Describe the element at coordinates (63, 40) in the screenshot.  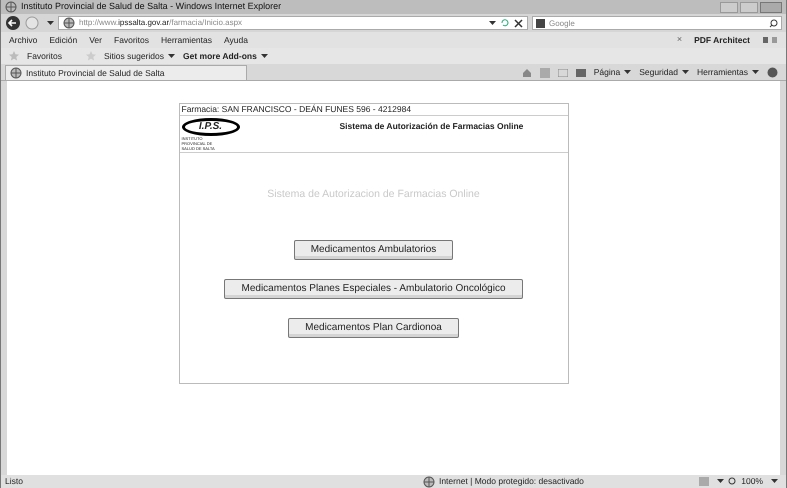
I see `menu-item: Edición` at that location.